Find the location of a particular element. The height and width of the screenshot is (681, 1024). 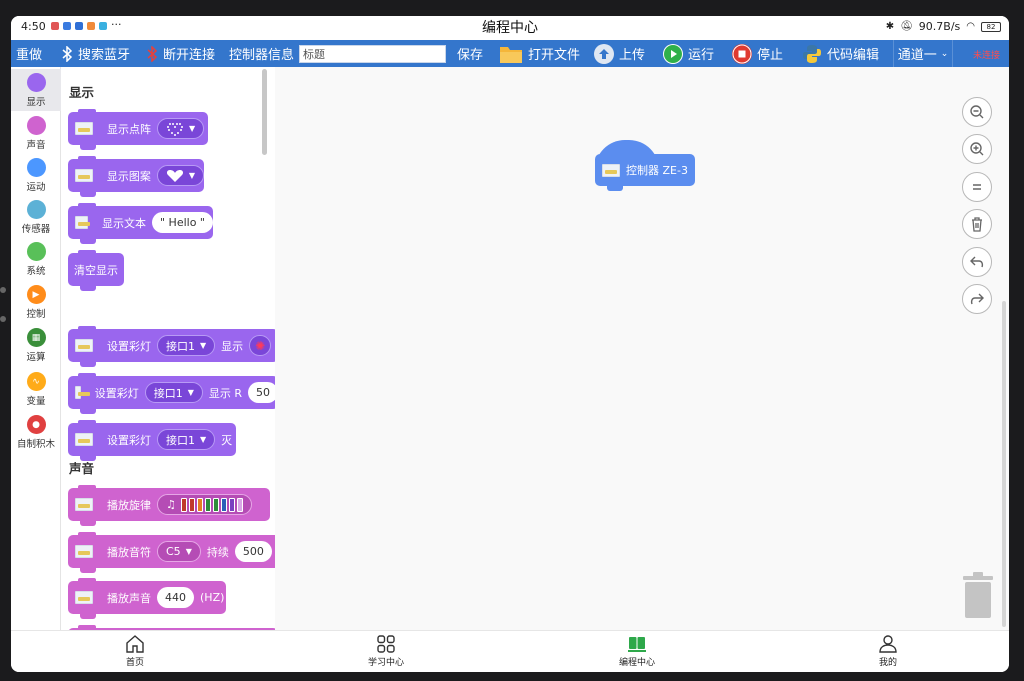

category-control: ▶ 控制 is located at coordinates (36, 302).